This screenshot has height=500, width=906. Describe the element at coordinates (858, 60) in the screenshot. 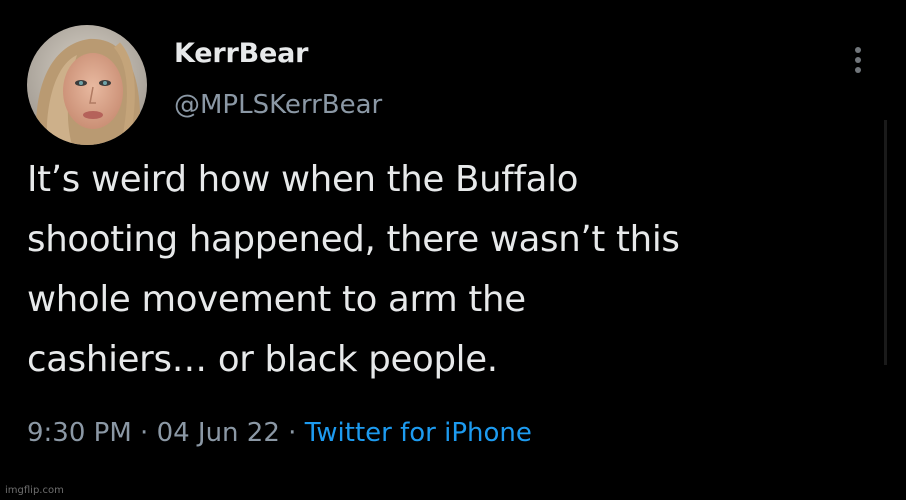

I see `more-vertical-icon` at that location.